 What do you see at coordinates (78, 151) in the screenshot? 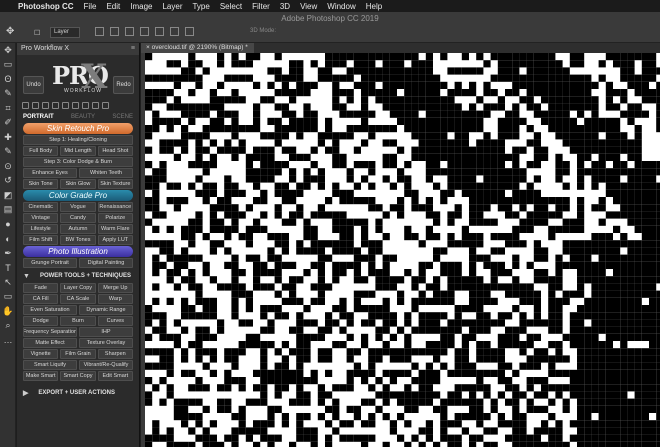
I see `action-button: Mid Length` at bounding box center [78, 151].